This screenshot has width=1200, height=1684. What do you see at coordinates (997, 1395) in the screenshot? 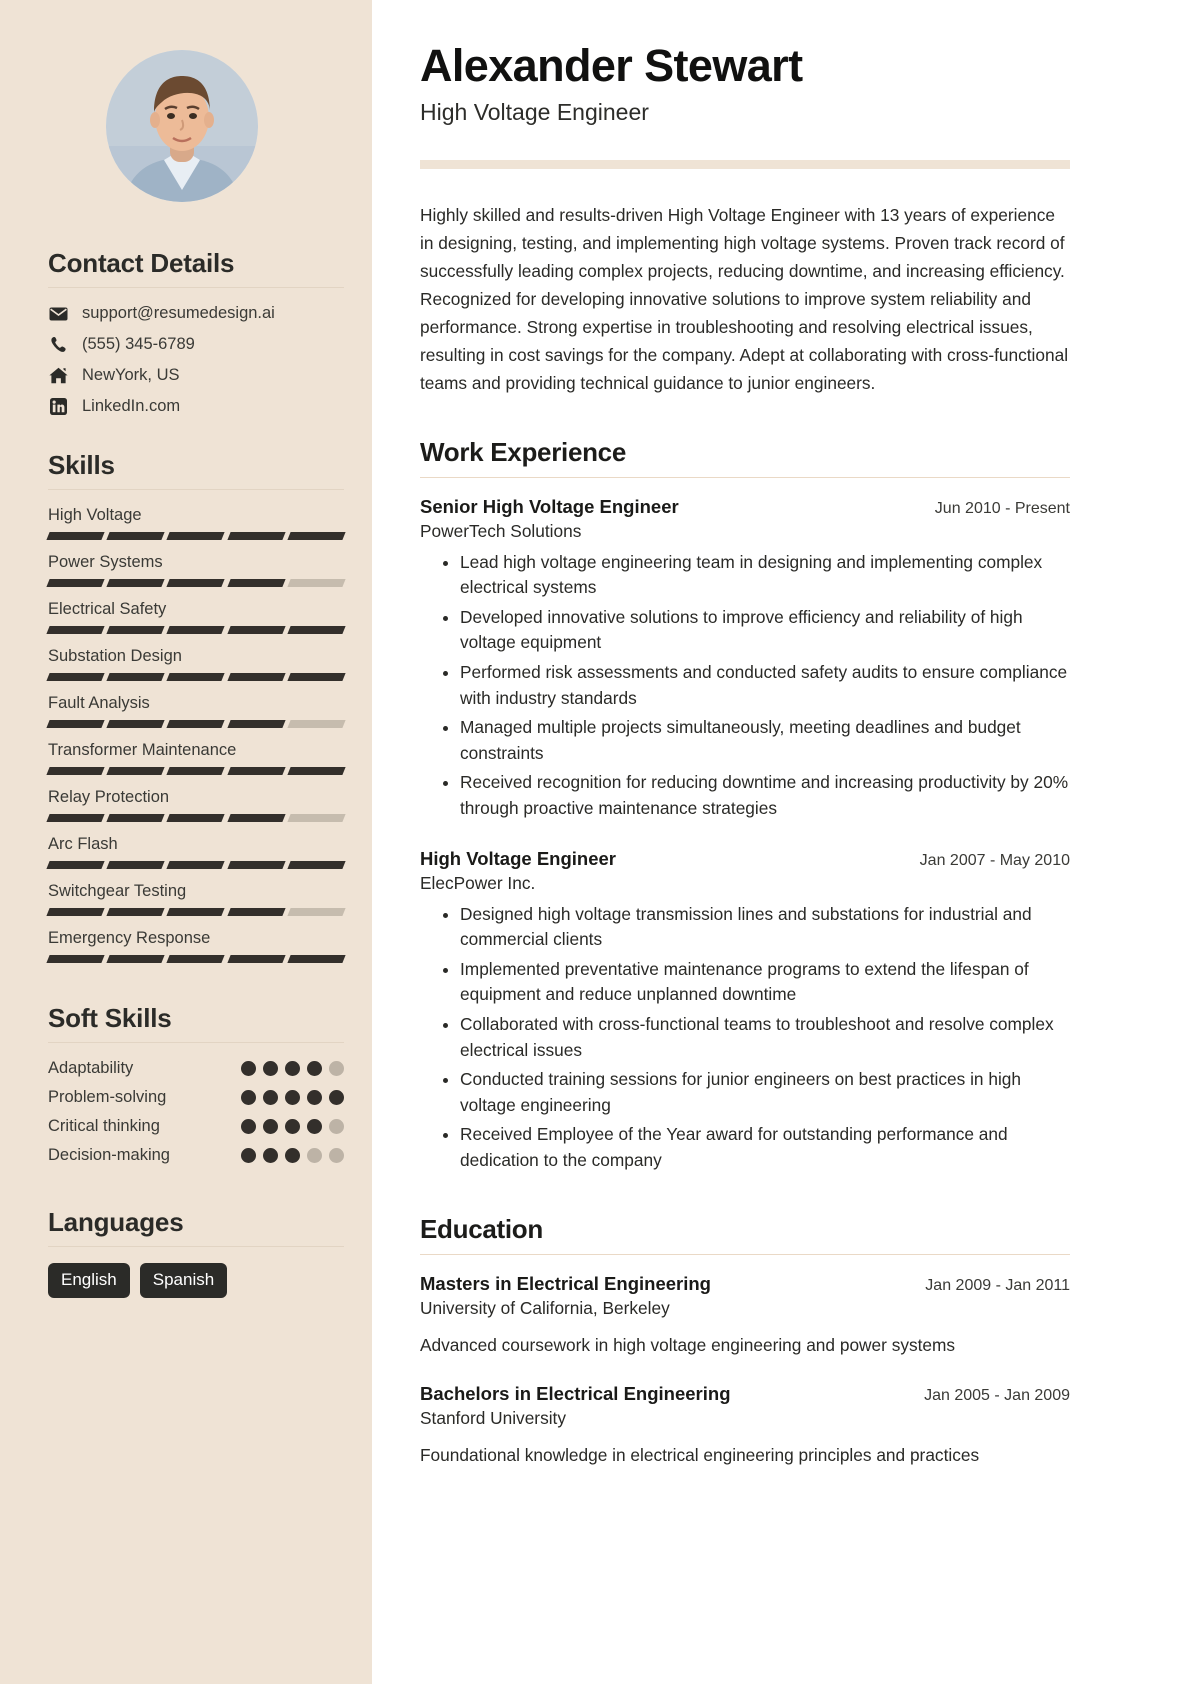
I see `education-date: Jan 2005 - Jan 2009` at bounding box center [997, 1395].